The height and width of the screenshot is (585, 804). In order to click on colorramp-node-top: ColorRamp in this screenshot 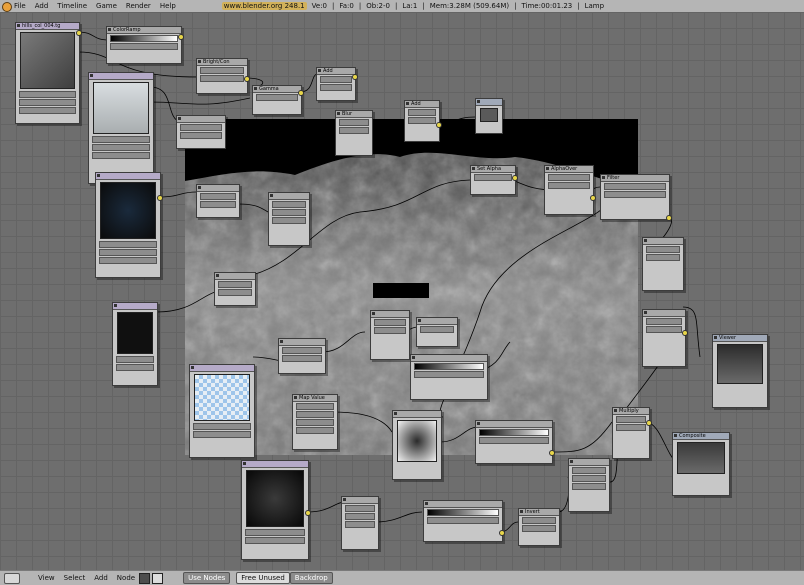, I will do `click(144, 45)`.